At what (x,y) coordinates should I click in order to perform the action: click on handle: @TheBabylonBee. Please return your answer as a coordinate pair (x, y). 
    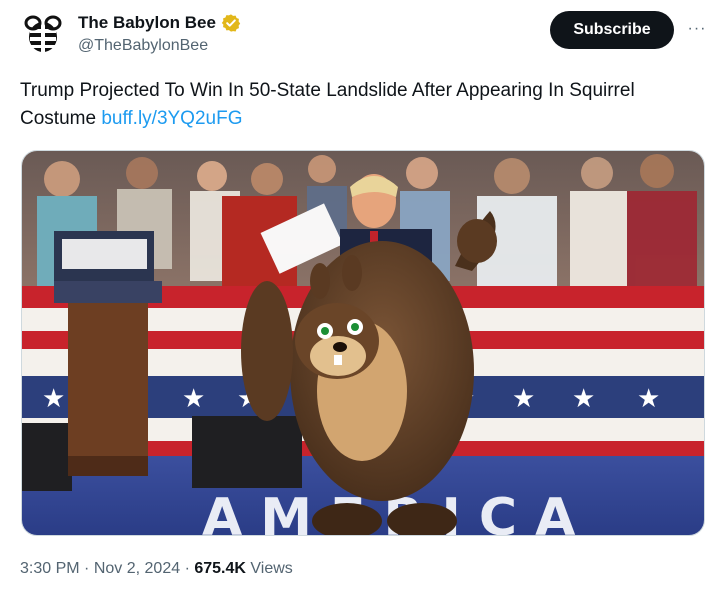
    Looking at the image, I should click on (159, 46).